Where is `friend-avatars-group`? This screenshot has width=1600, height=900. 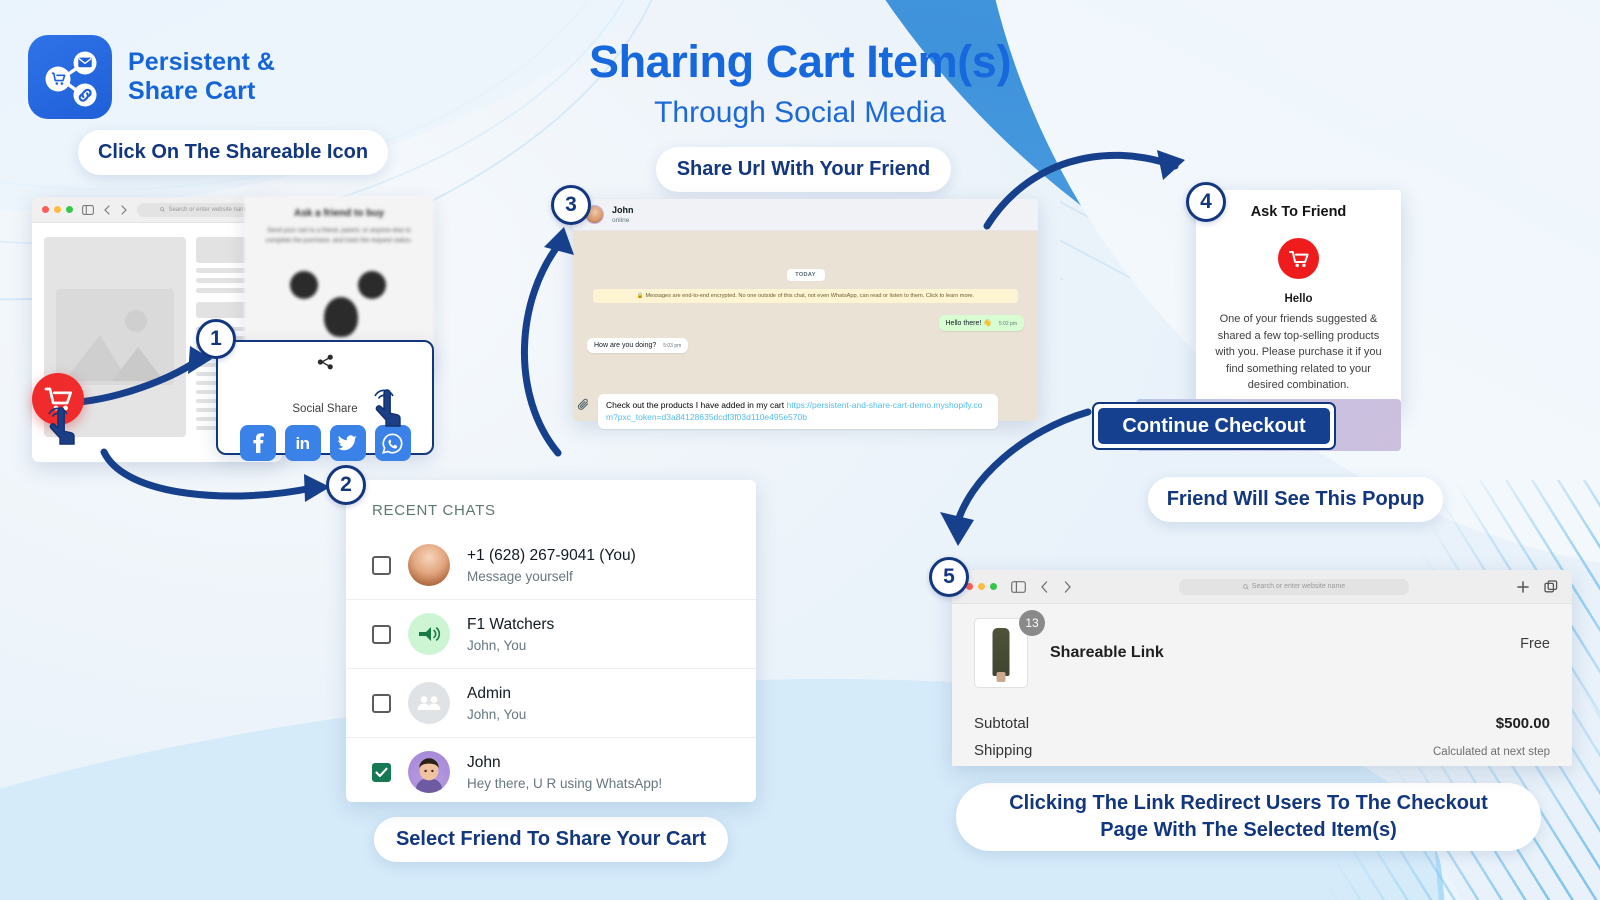 friend-avatars-group is located at coordinates (339, 296).